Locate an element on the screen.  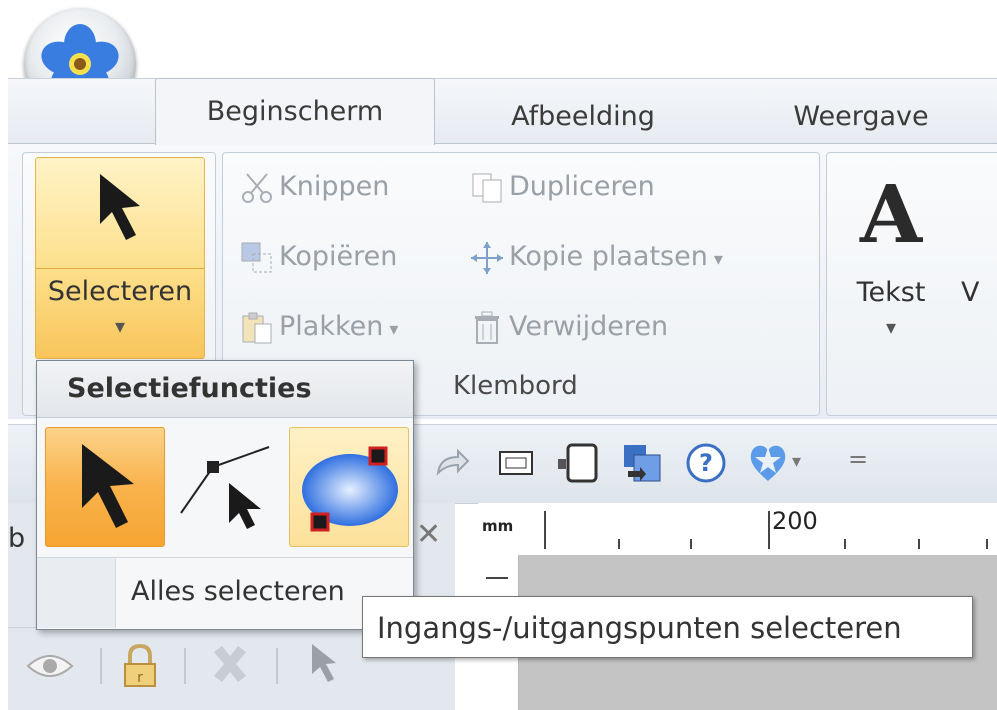
text-a-icon: A is located at coordinates (891, 214).